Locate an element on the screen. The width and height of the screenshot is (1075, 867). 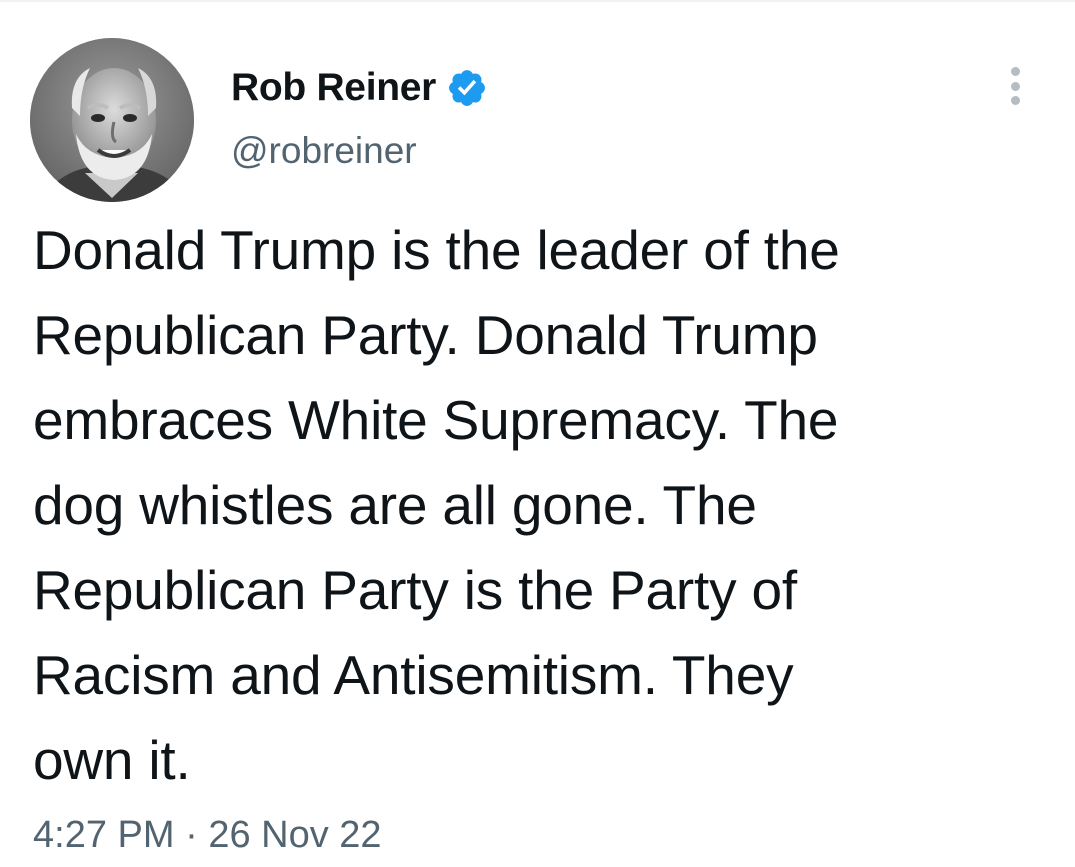
author-name-row: Rob Reiner is located at coordinates (359, 88).